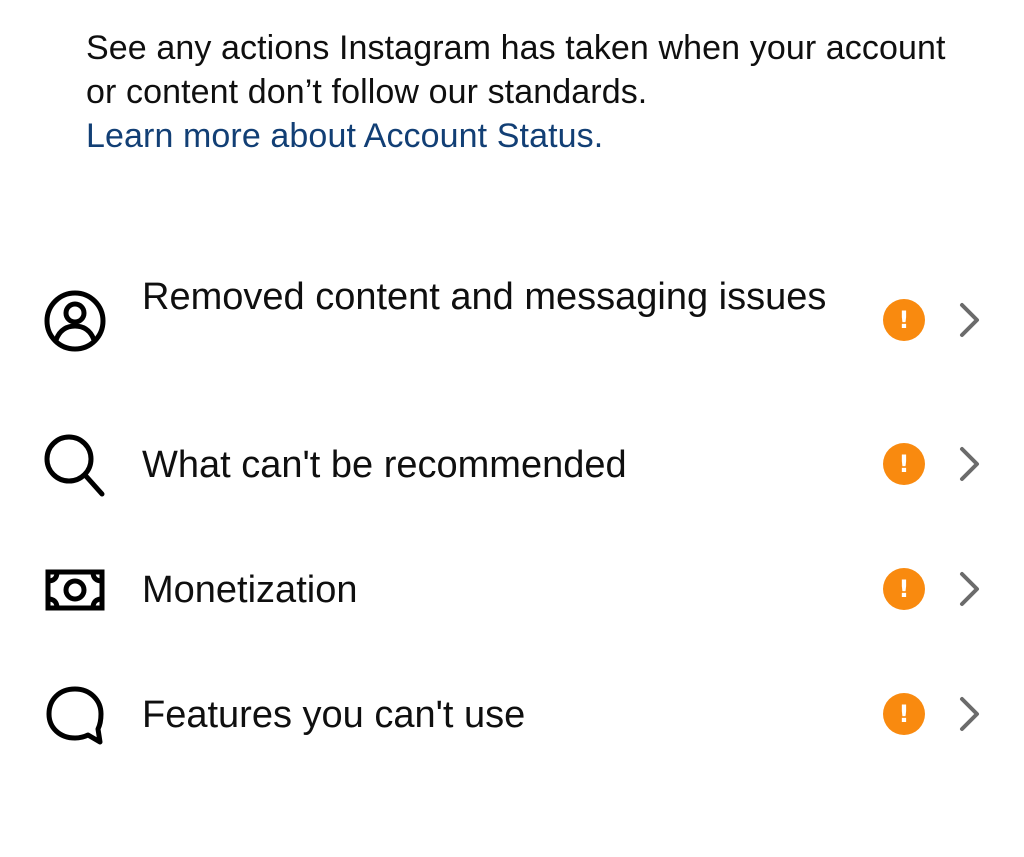 This screenshot has width=1024, height=857. Describe the element at coordinates (75, 465) in the screenshot. I see `search-icon` at that location.